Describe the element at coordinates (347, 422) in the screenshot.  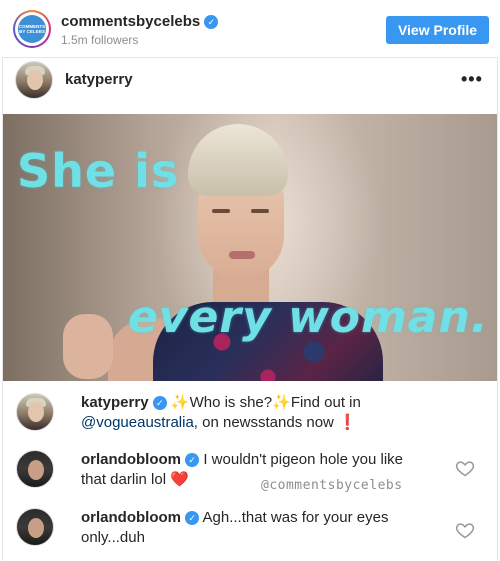
I see `exclamation-icon: ❗` at that location.